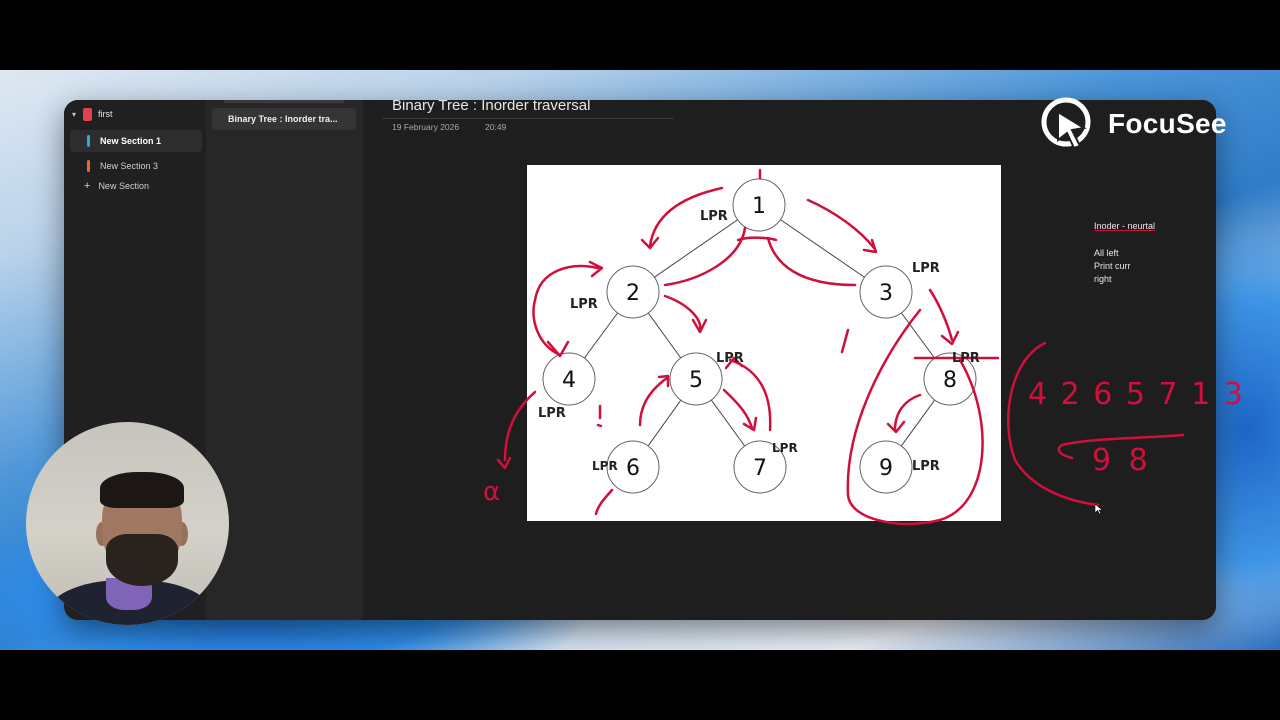 This screenshot has height=720, width=1280. Describe the element at coordinates (1167, 123) in the screenshot. I see `focusee-logo-text: FocuSee` at that location.